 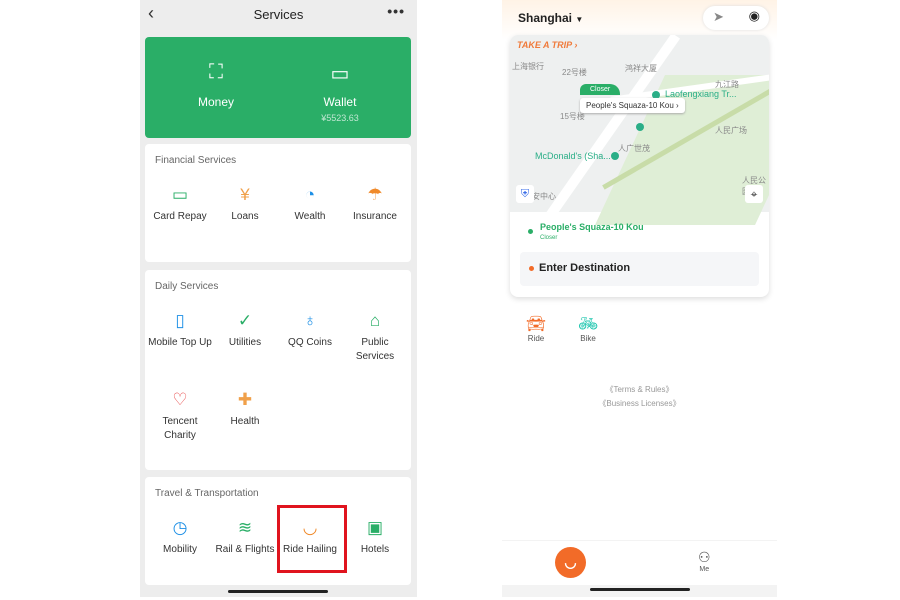 I want to click on service-label: Mobile Top Up, so click(x=180, y=342).